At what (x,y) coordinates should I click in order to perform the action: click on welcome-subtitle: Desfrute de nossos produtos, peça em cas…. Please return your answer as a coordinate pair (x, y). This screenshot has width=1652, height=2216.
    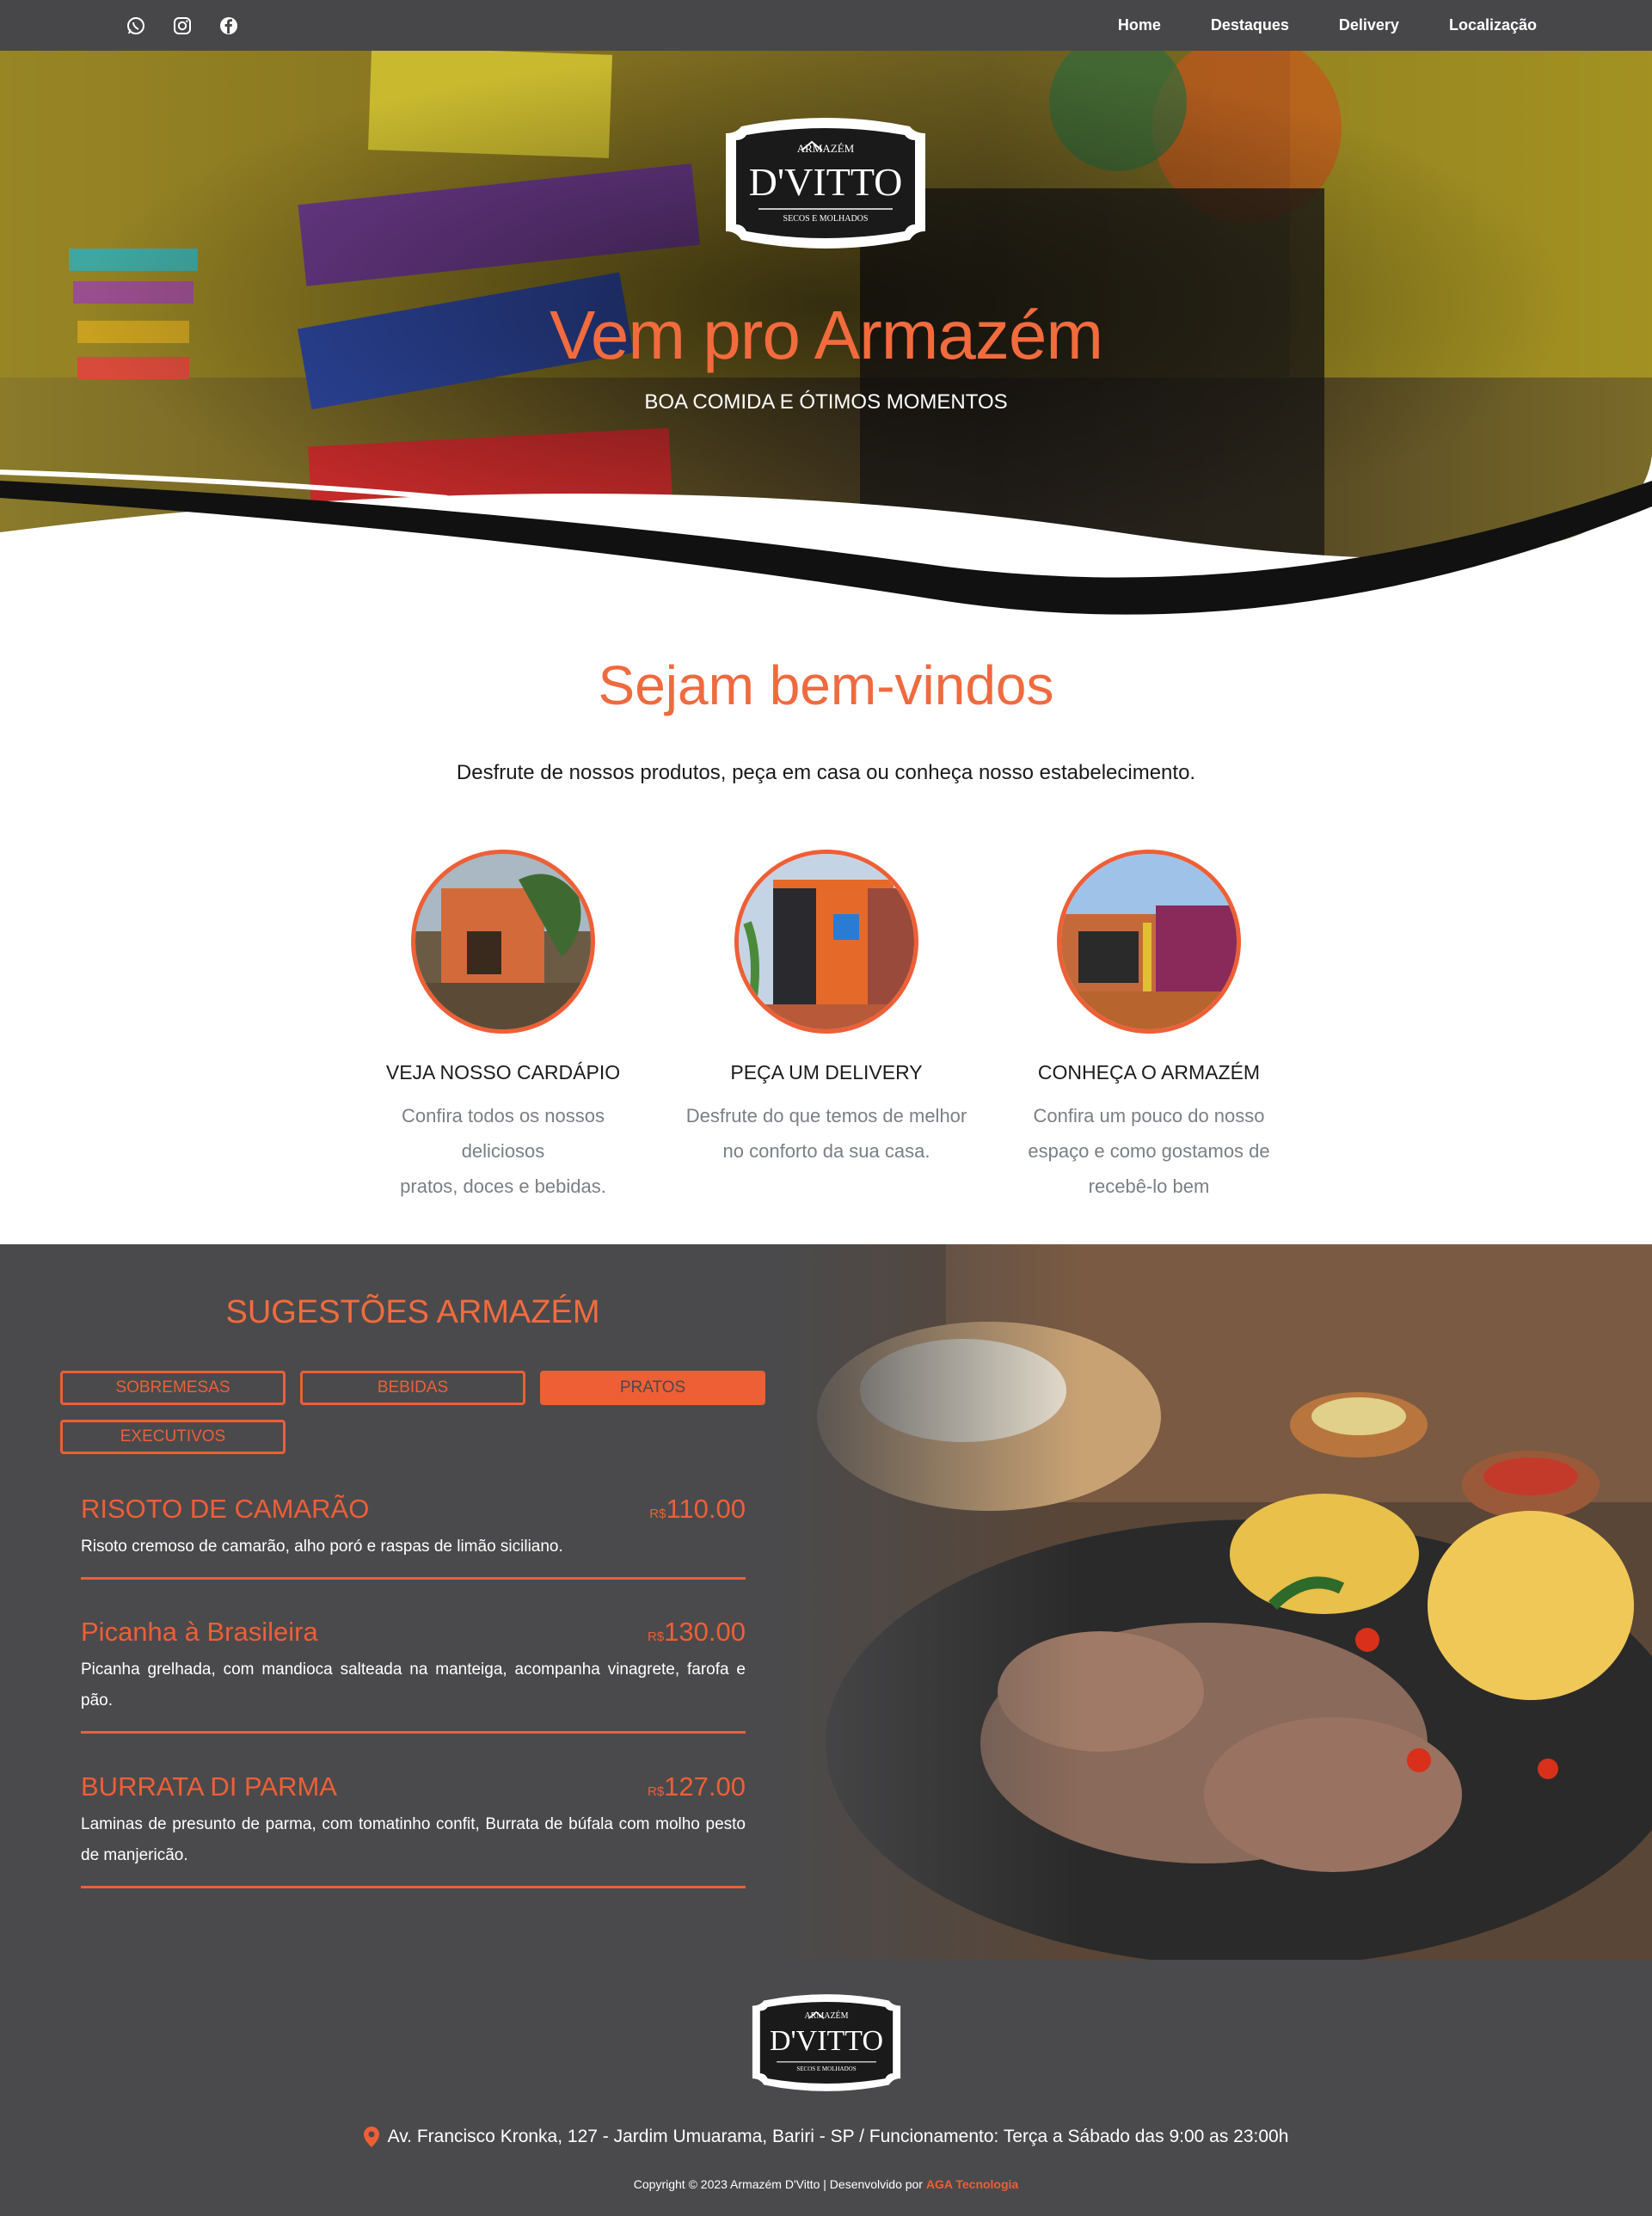
    Looking at the image, I should click on (826, 773).